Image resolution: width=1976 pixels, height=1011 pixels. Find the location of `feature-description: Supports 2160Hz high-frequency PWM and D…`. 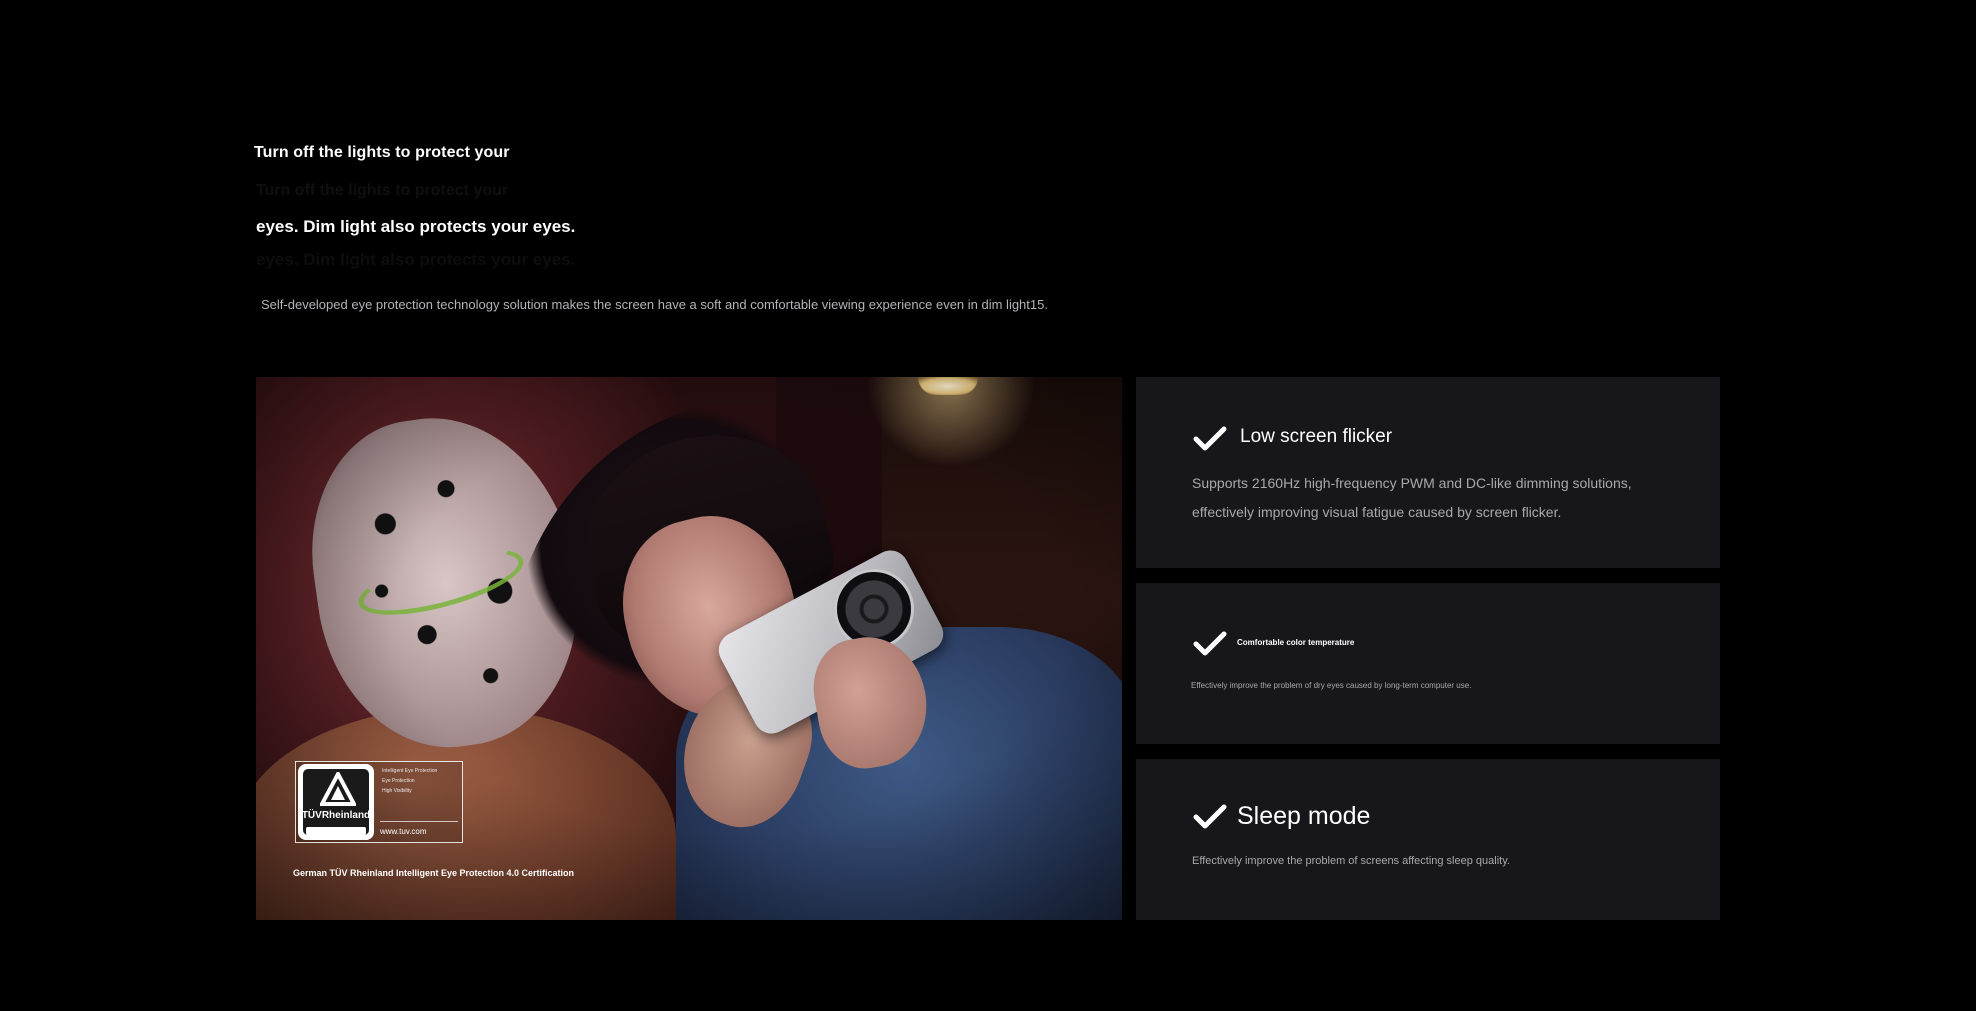

feature-description: Supports 2160Hz high-frequency PWM and D… is located at coordinates (1412, 497).